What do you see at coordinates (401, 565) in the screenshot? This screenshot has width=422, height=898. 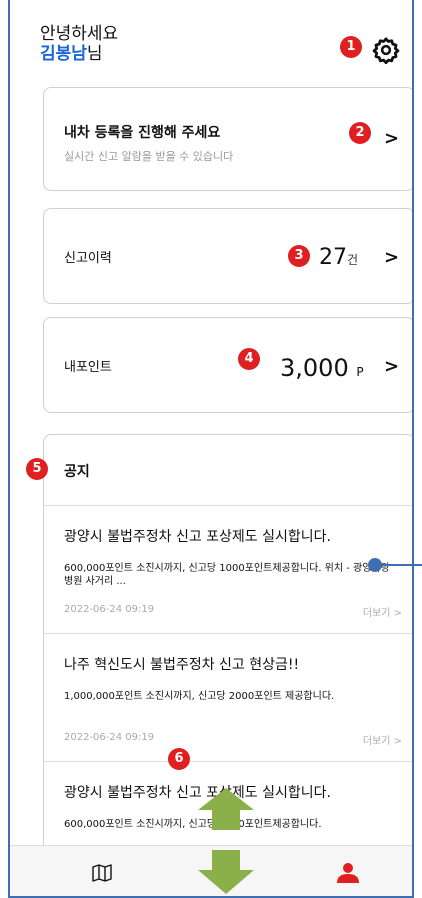 I see `annotation-pointer-line` at bounding box center [401, 565].